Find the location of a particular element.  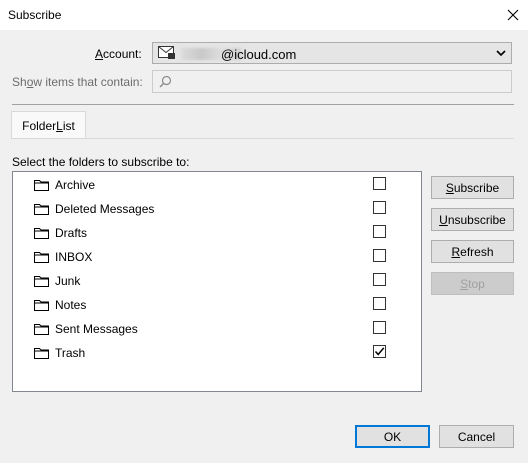

search-input is located at coordinates (332, 81).